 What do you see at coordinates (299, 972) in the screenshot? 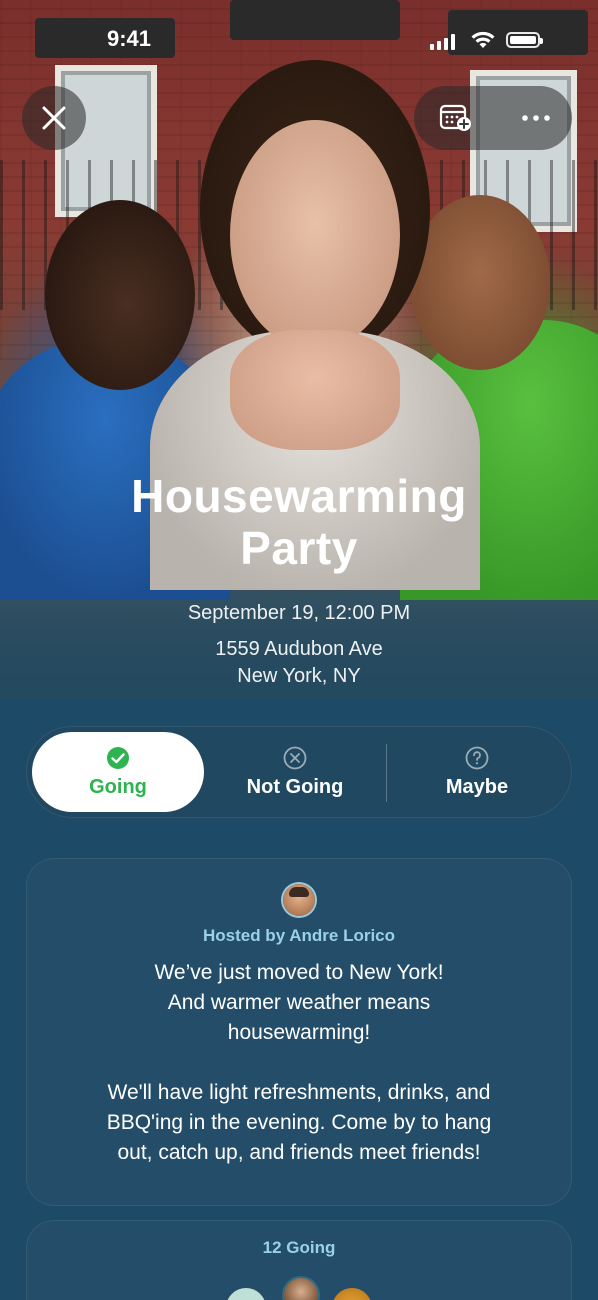
I see `description-line: We’ve just moved to New York!` at bounding box center [299, 972].